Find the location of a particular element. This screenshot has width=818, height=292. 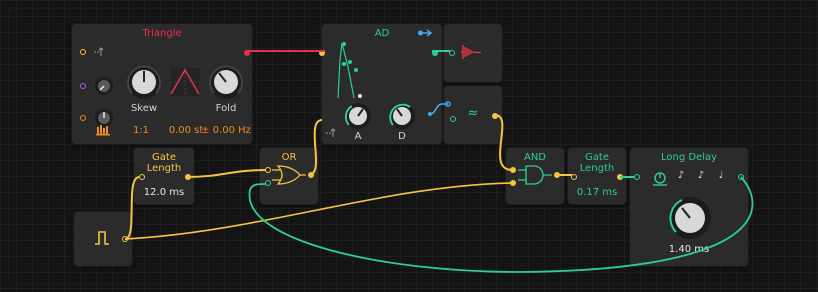

delay-output-port is located at coordinates (741, 177).